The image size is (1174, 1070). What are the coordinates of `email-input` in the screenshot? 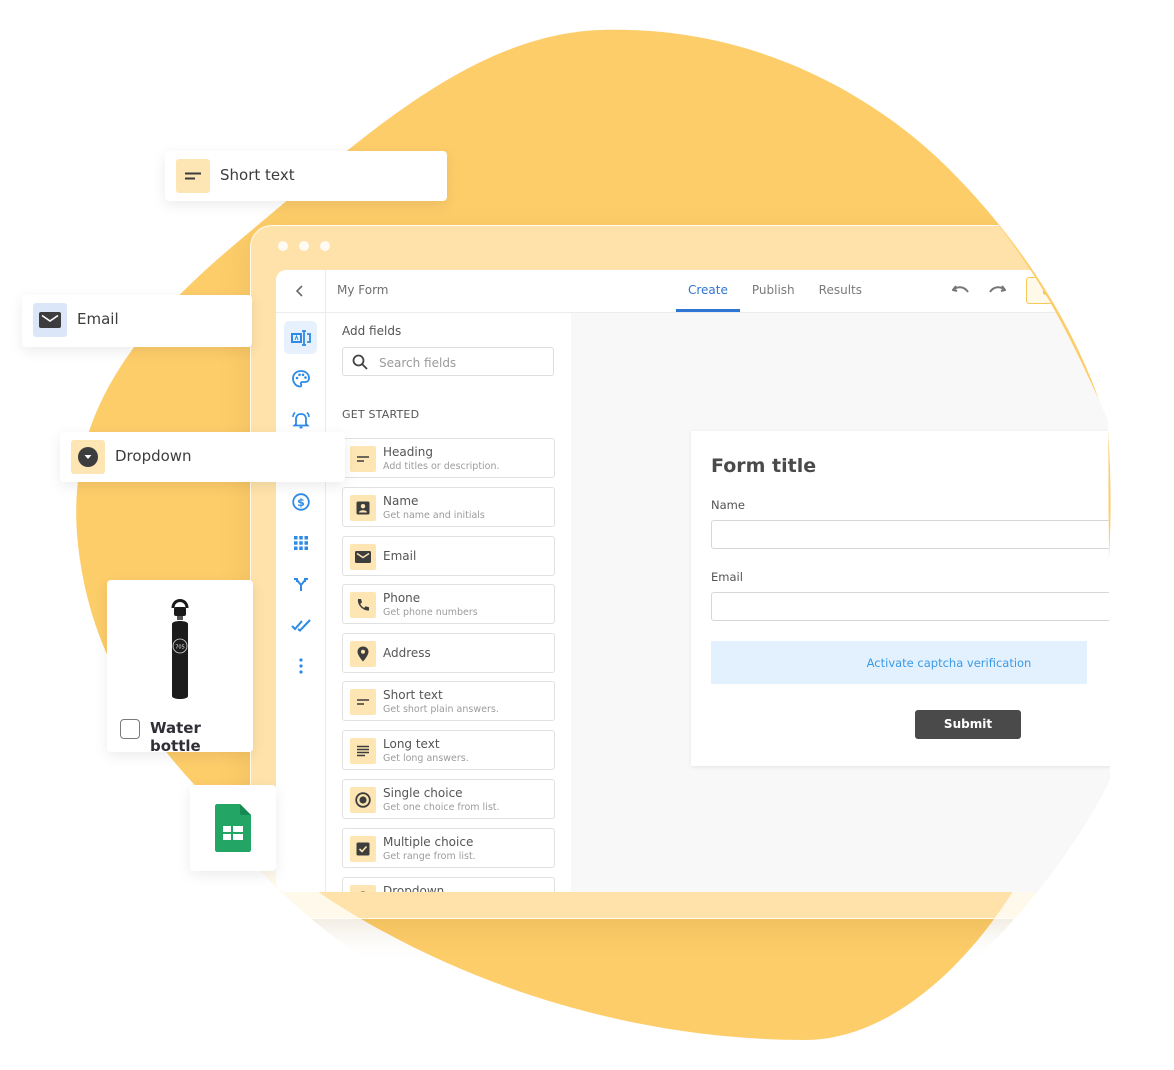 It's located at (921, 606).